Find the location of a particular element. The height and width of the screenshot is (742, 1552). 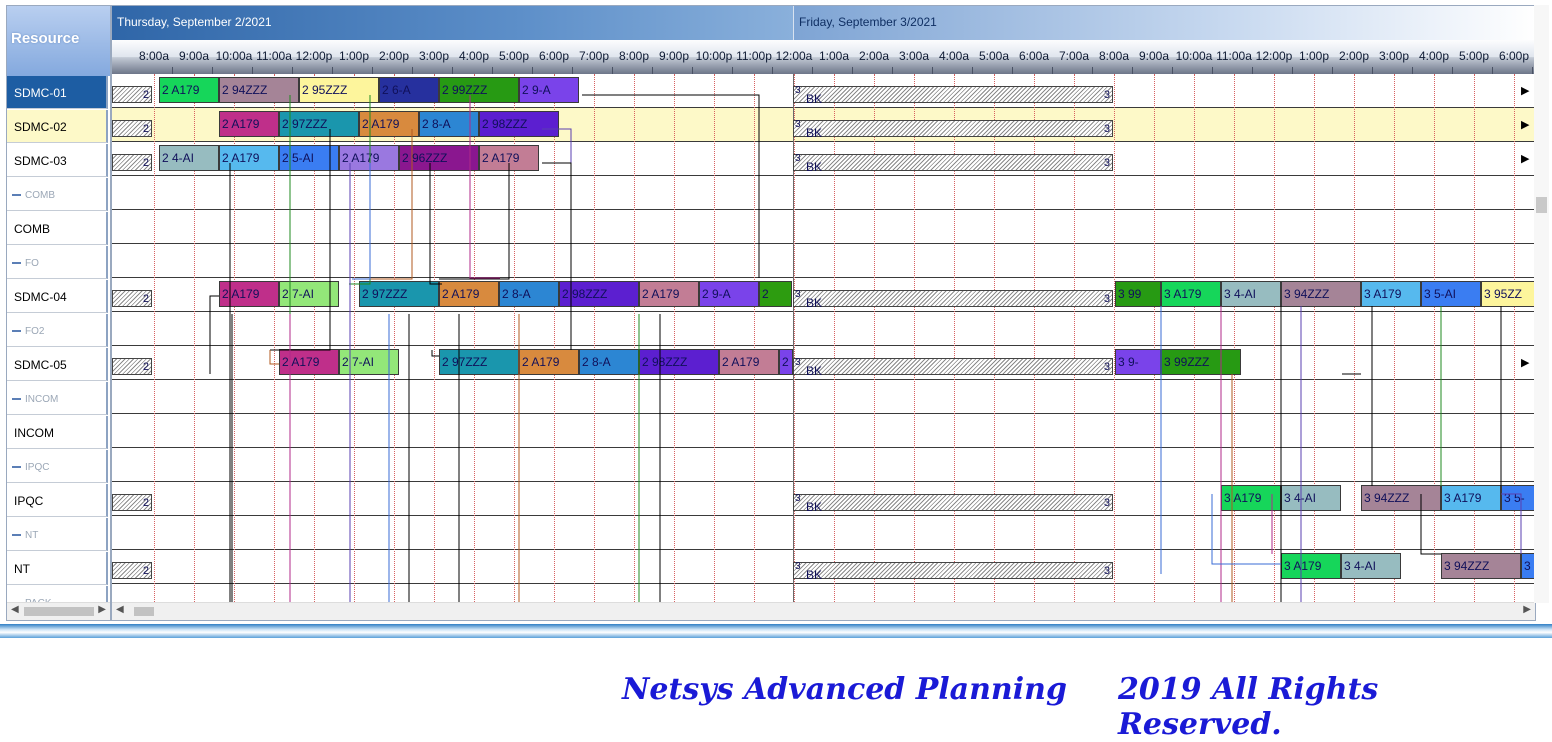

hour-label: 4:00p is located at coordinates (474, 56).